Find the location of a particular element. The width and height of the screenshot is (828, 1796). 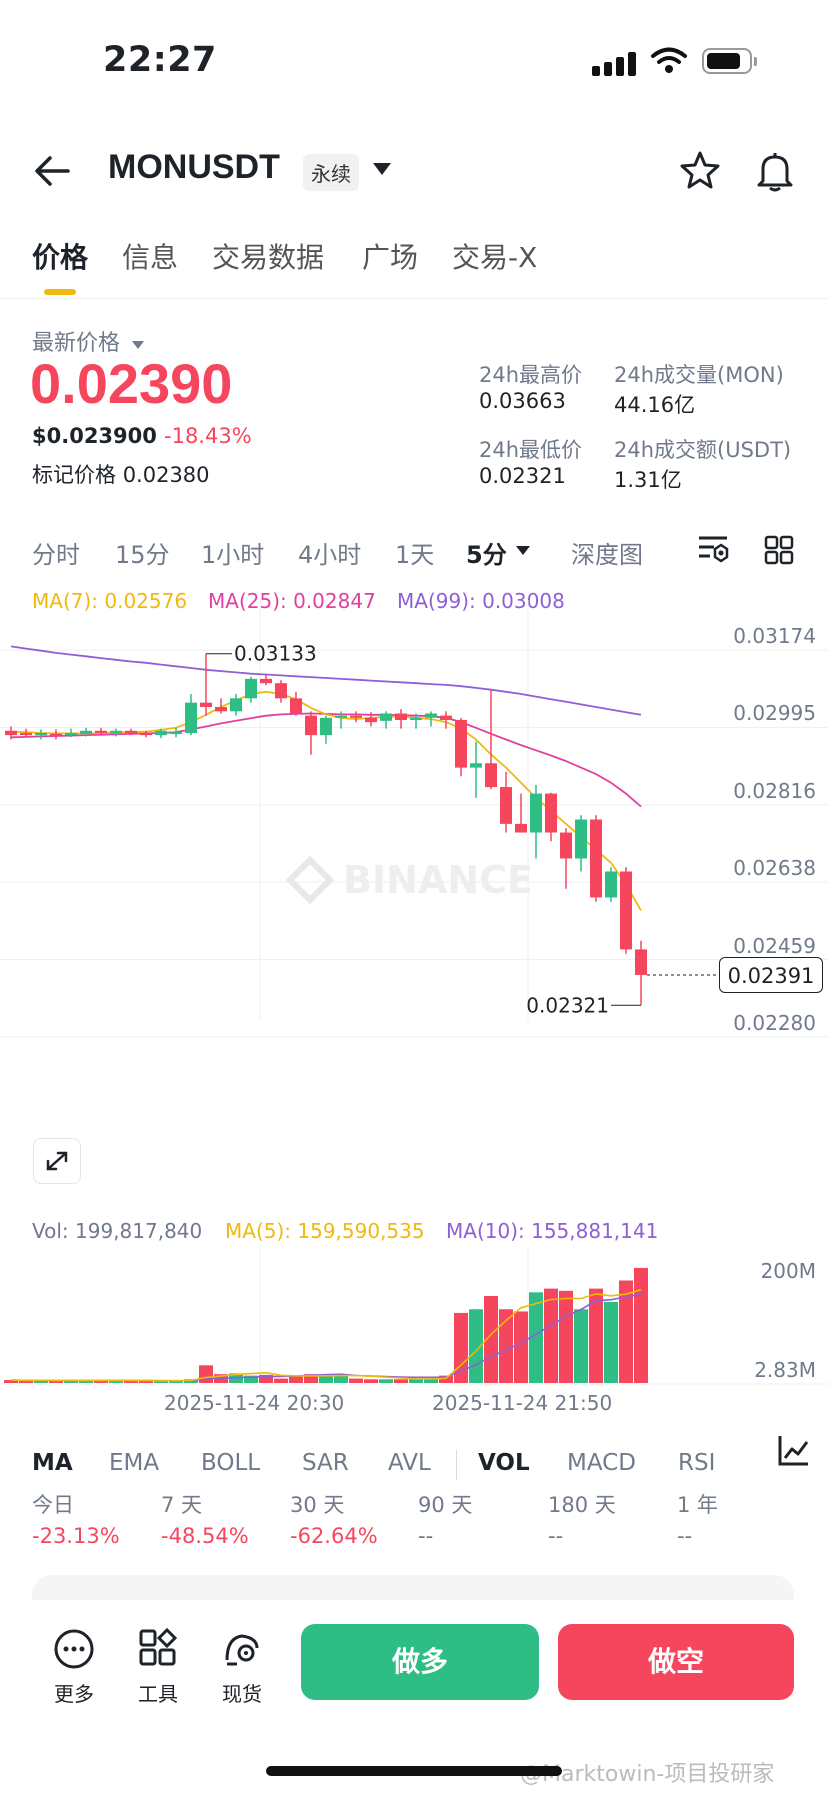

return-period-label: 7 天 is located at coordinates (182, 1505).